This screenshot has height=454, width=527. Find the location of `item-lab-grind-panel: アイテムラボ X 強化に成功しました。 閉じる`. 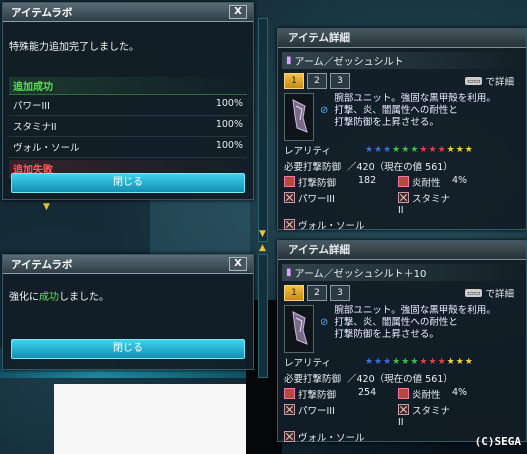

item-lab-grind-panel: アイテムラボ X 強化に成功しました。 閉じる is located at coordinates (128, 312).